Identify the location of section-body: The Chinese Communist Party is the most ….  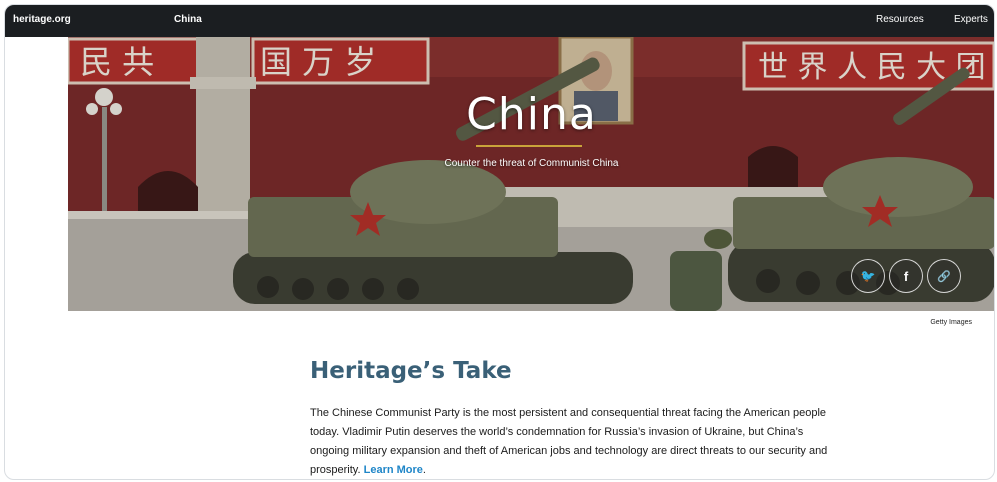
(570, 441).